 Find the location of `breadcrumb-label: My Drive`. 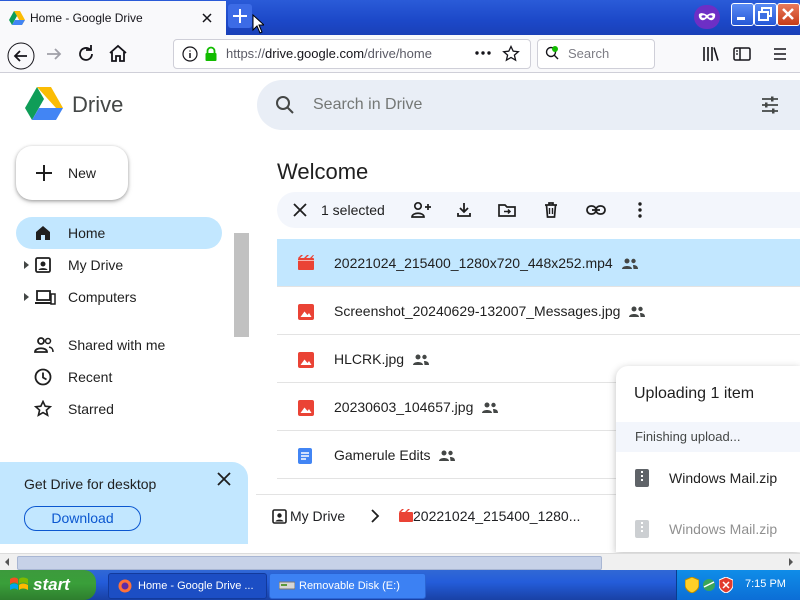

breadcrumb-label: My Drive is located at coordinates (318, 516).